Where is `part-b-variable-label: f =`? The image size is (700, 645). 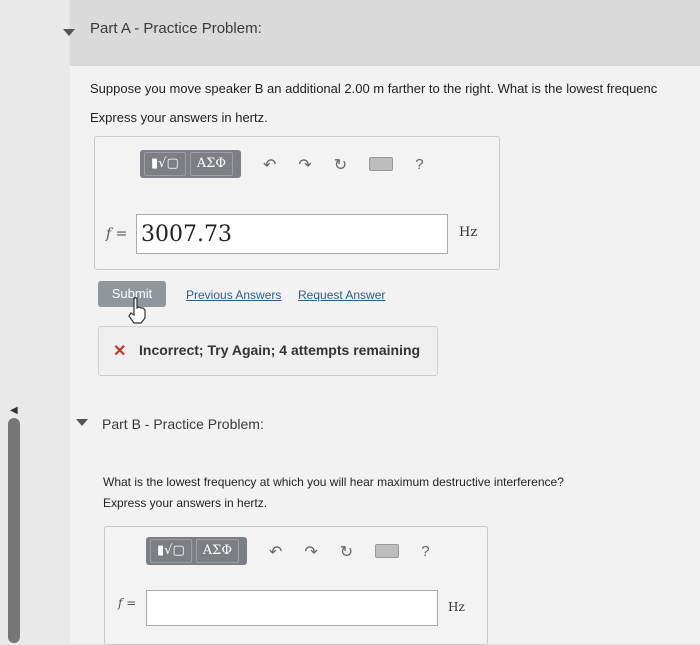
part-b-variable-label: f = is located at coordinates (127, 603).